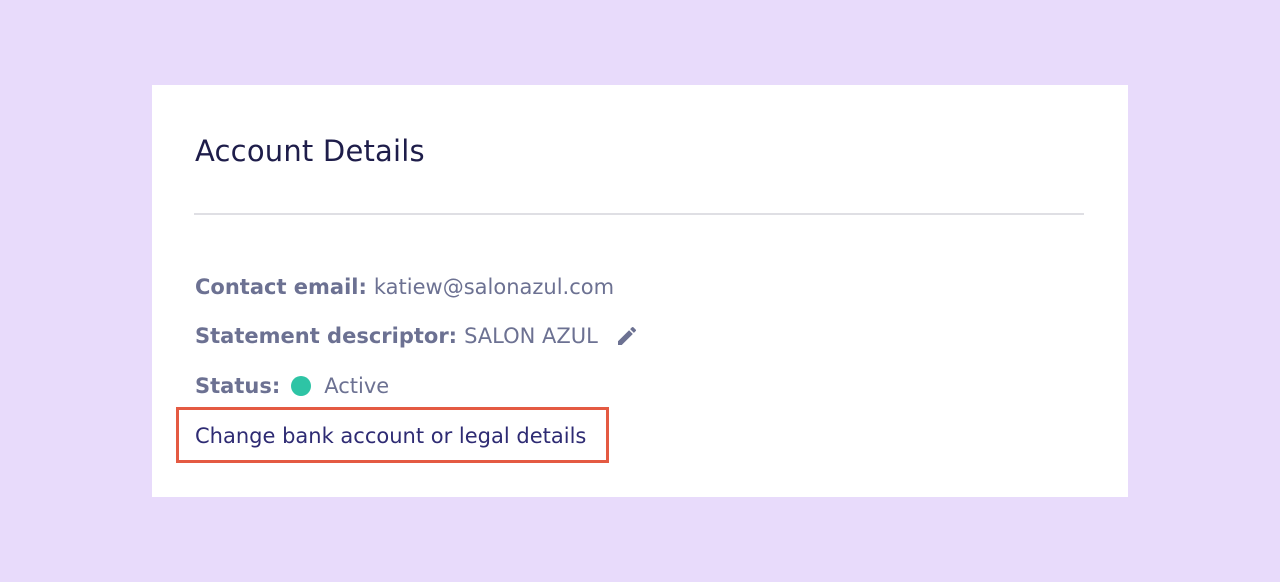 The width and height of the screenshot is (1280, 582). What do you see at coordinates (531, 336) in the screenshot?
I see `statement-descriptor-value: SALON AZUL` at bounding box center [531, 336].